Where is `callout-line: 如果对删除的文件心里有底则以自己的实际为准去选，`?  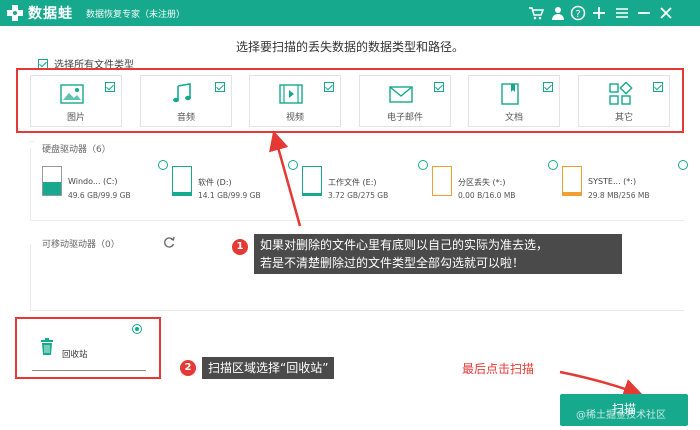
callout-line: 如果对删除的文件心里有底则以自己的实际为准去选， is located at coordinates (404, 245).